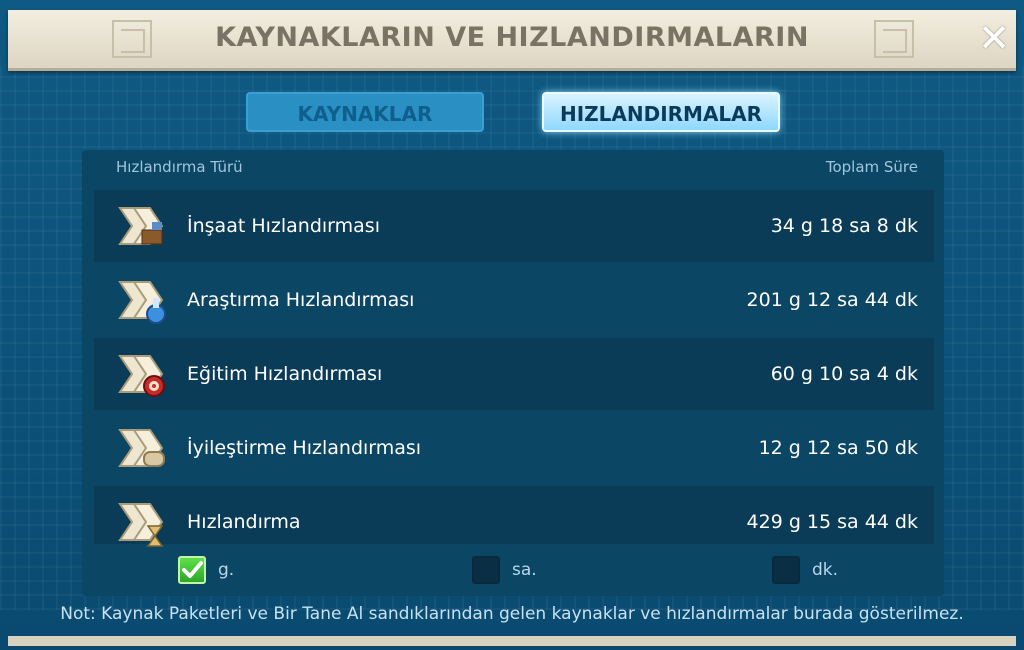  What do you see at coordinates (844, 226) in the screenshot?
I see `row-value: 34 g 18 sa 8 dk` at bounding box center [844, 226].